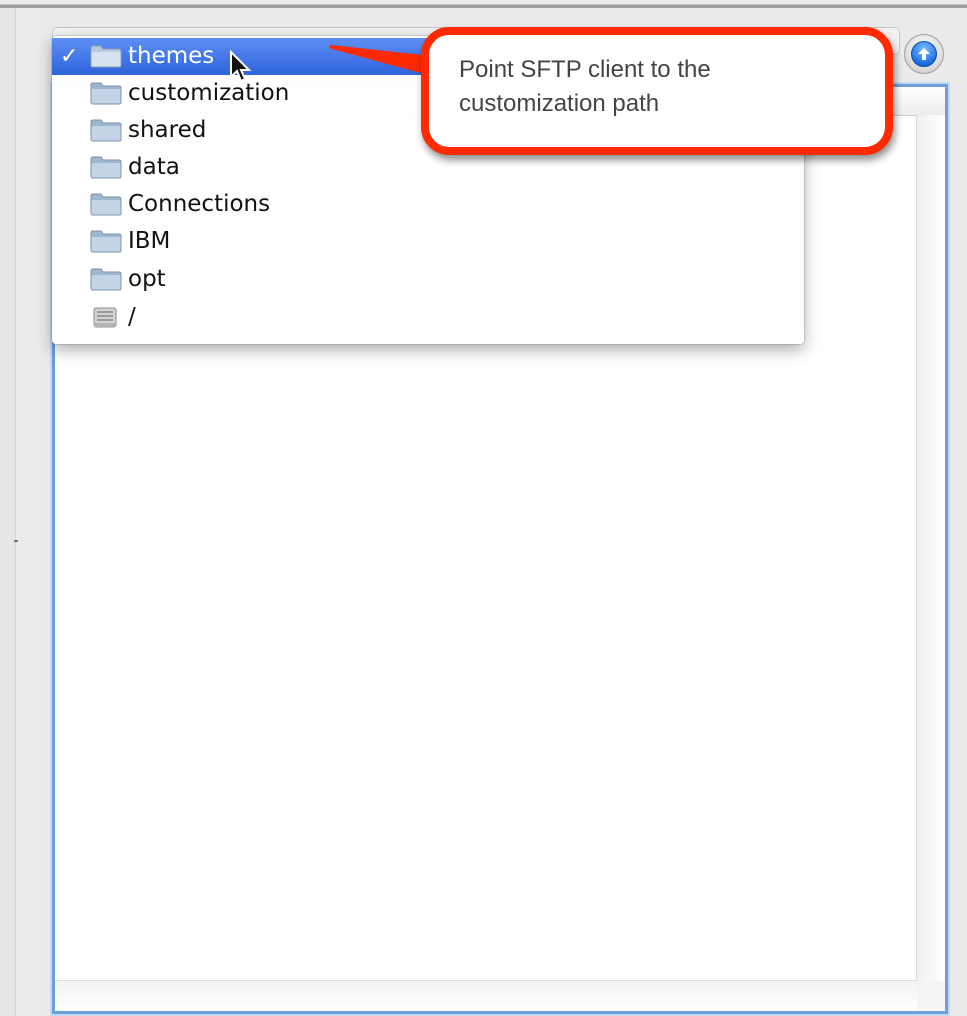  What do you see at coordinates (241, 66) in the screenshot?
I see `mouse-pointer-icon` at bounding box center [241, 66].